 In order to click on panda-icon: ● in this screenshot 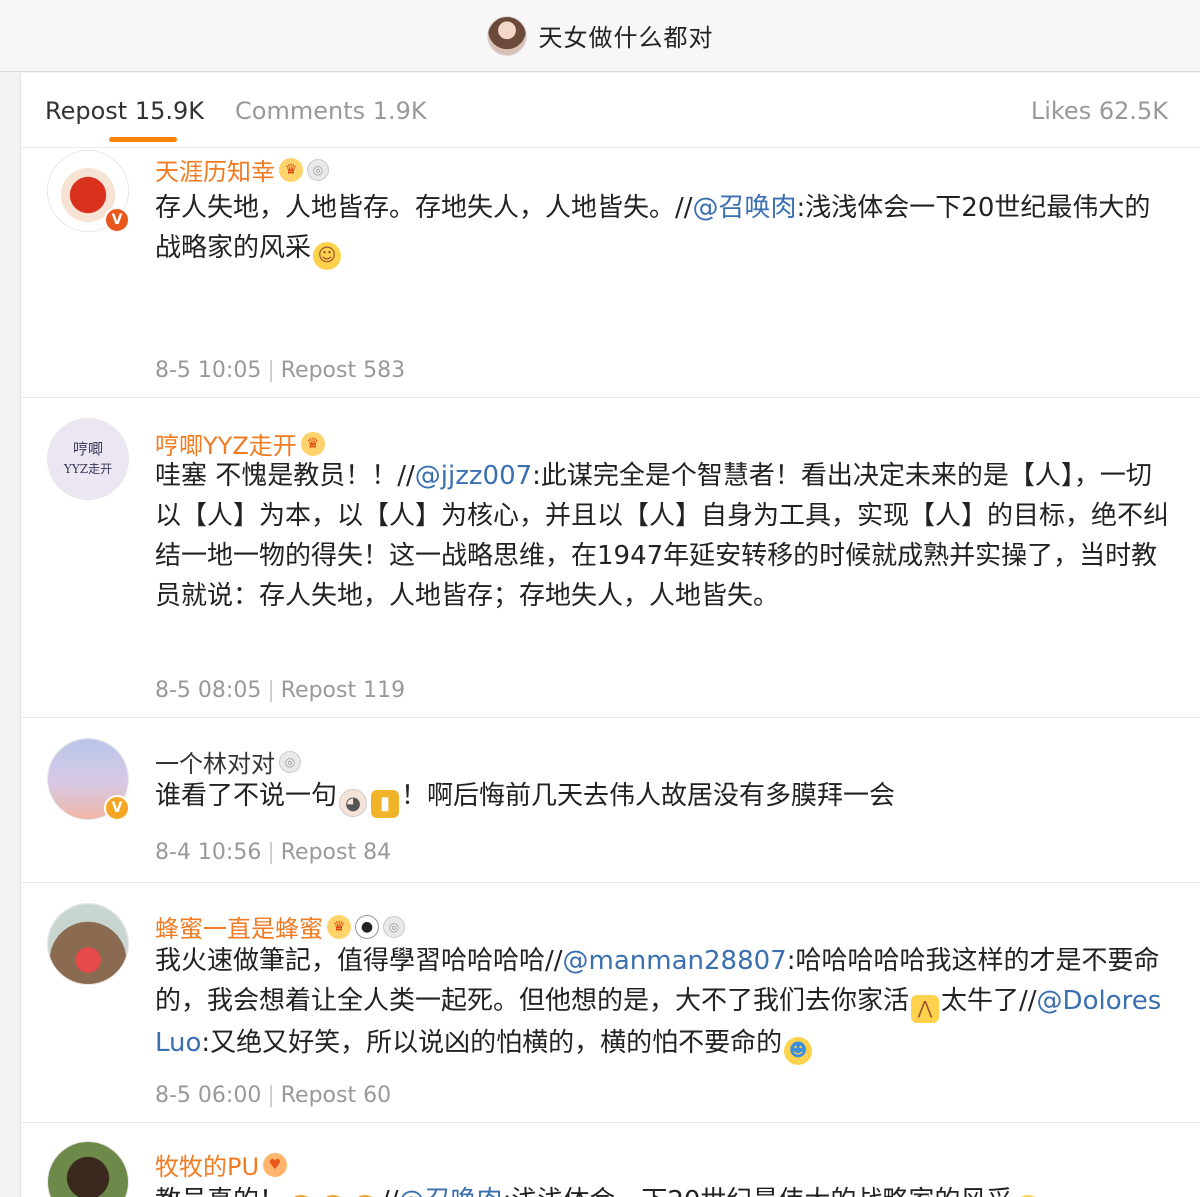, I will do `click(367, 926)`.